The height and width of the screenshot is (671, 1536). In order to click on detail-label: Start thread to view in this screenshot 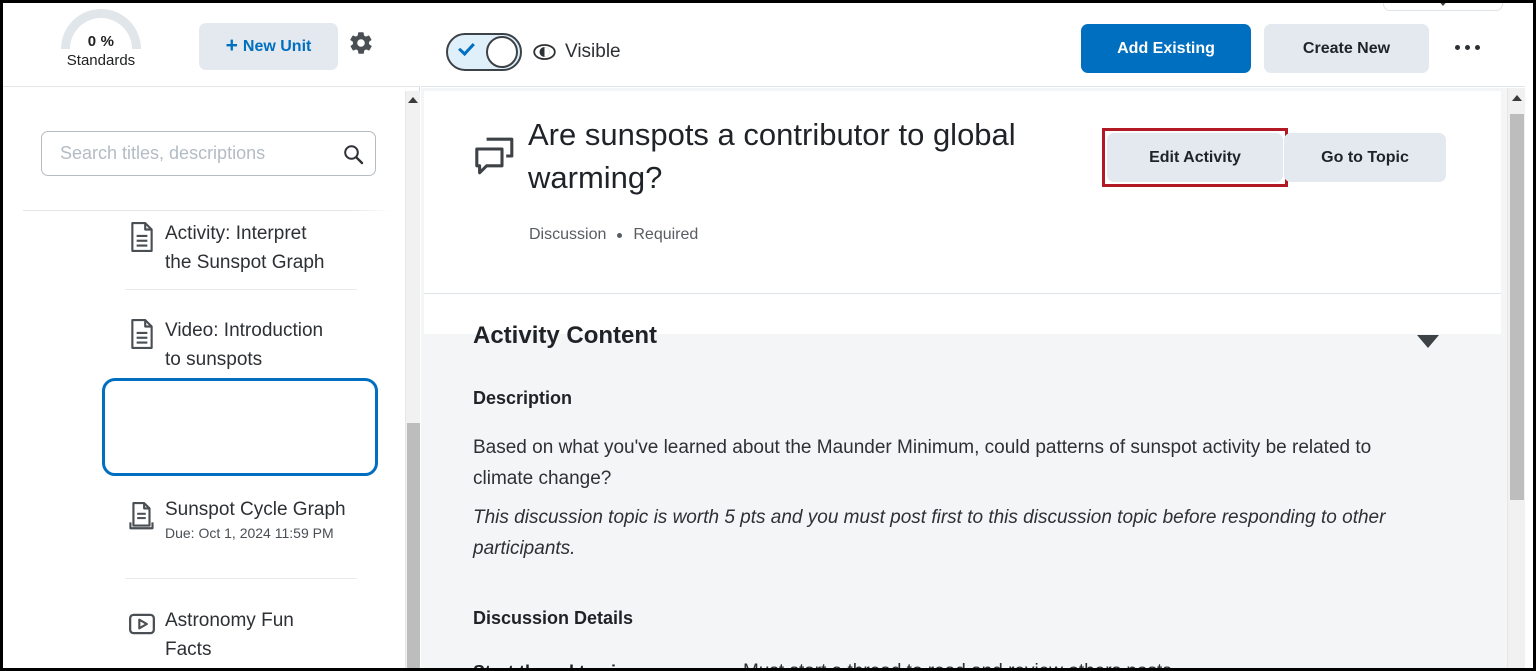, I will do `click(556, 665)`.